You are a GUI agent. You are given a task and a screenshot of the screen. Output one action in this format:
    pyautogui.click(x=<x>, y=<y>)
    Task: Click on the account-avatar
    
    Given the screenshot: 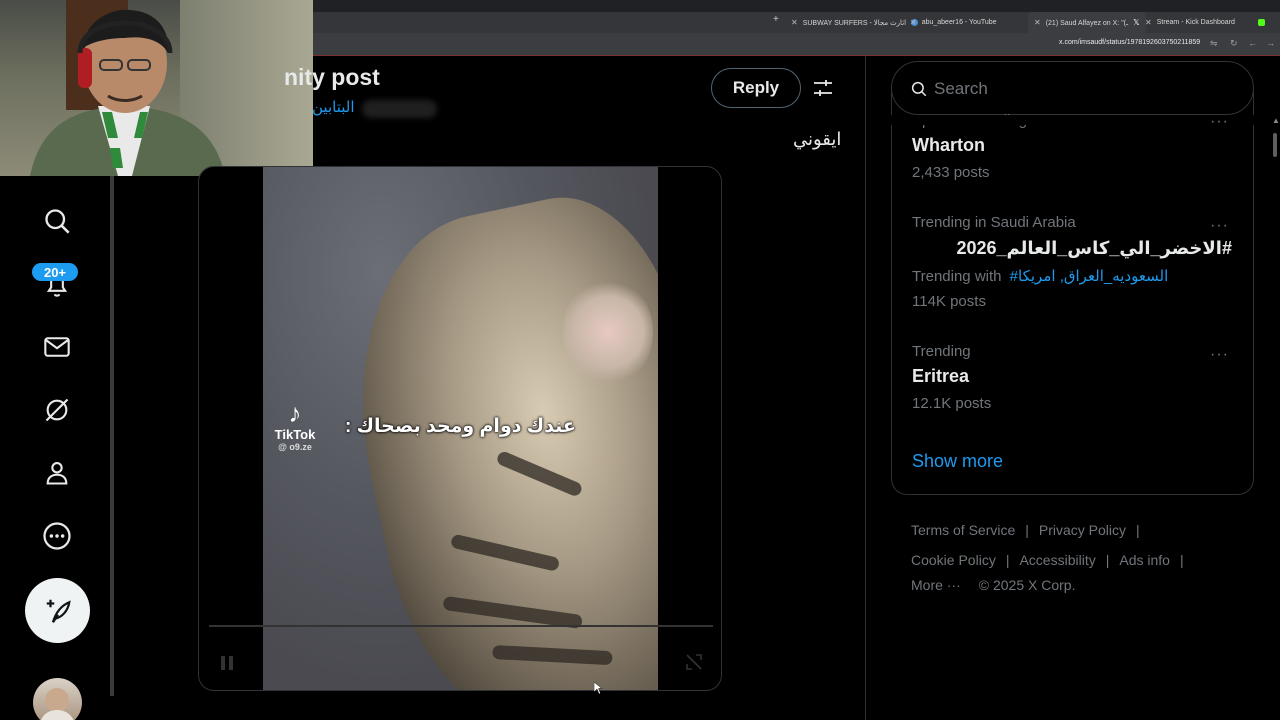 What is the action you would take?
    pyautogui.click(x=57, y=699)
    